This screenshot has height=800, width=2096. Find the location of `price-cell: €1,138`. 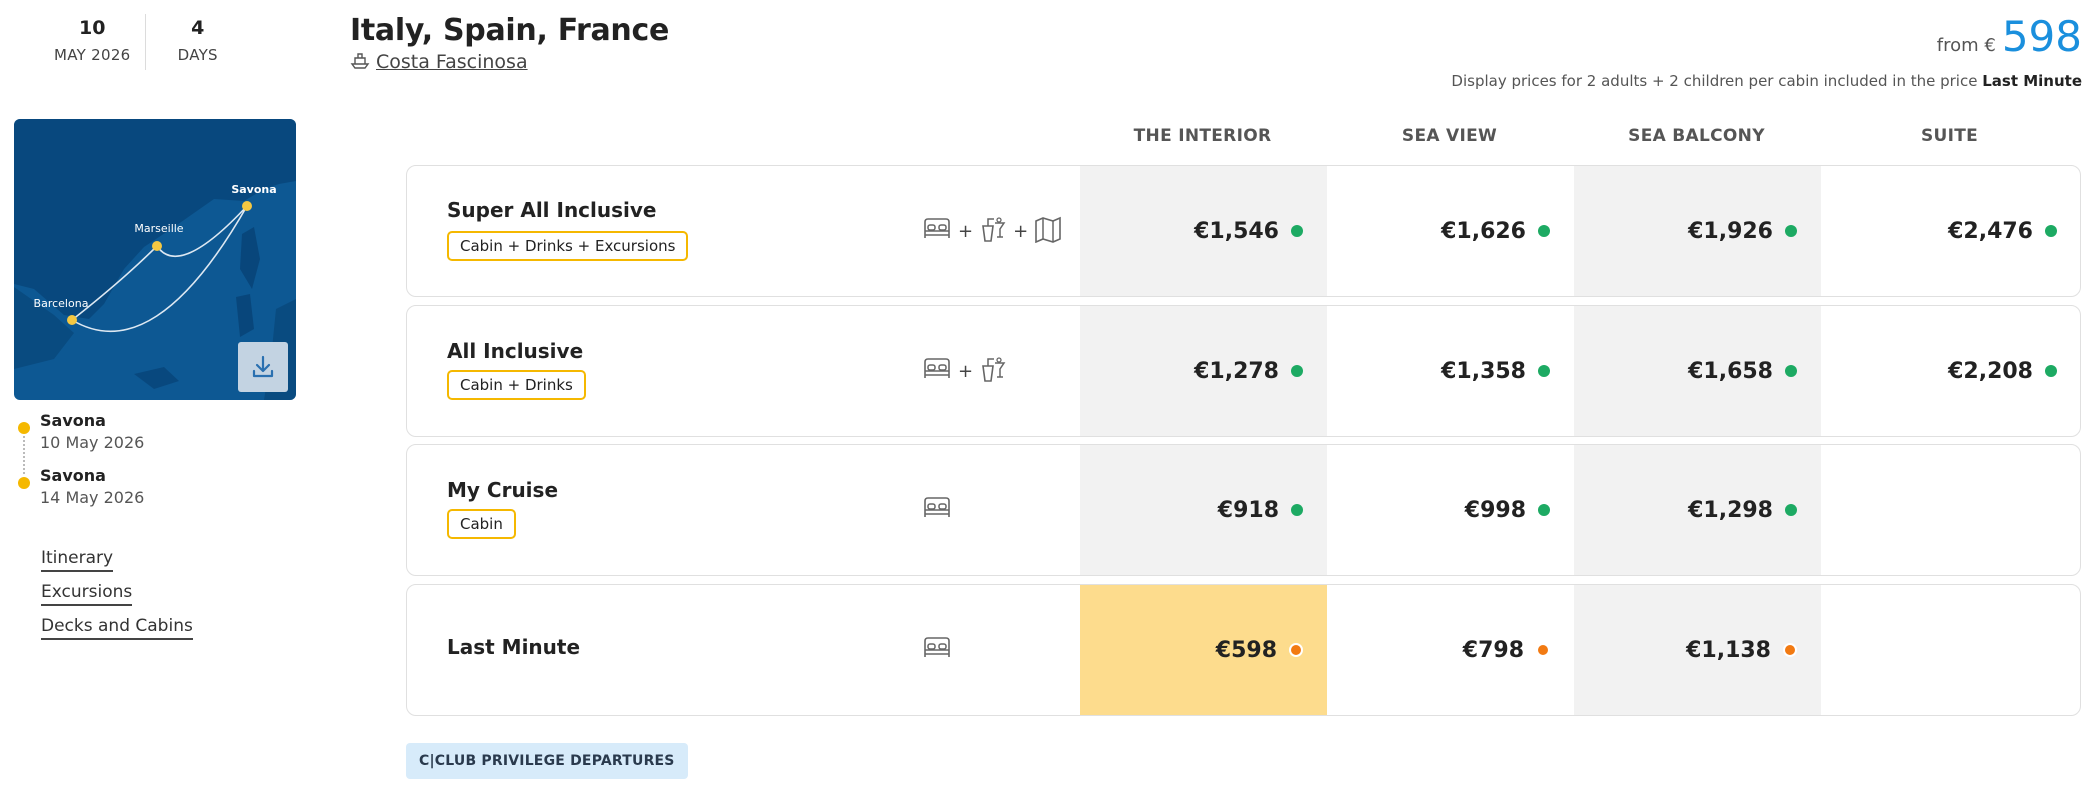

price-cell: €1,138 is located at coordinates (1697, 650).